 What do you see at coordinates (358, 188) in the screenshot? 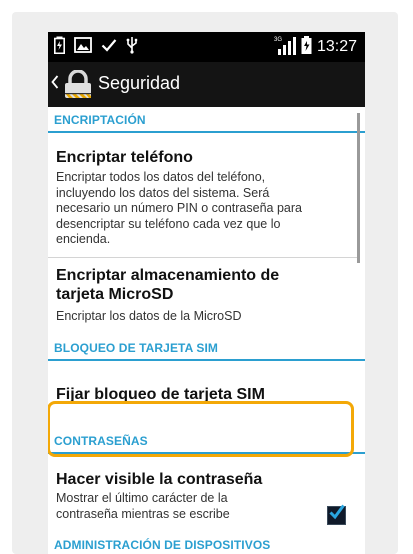
I see `scrollbar-thumb` at bounding box center [358, 188].